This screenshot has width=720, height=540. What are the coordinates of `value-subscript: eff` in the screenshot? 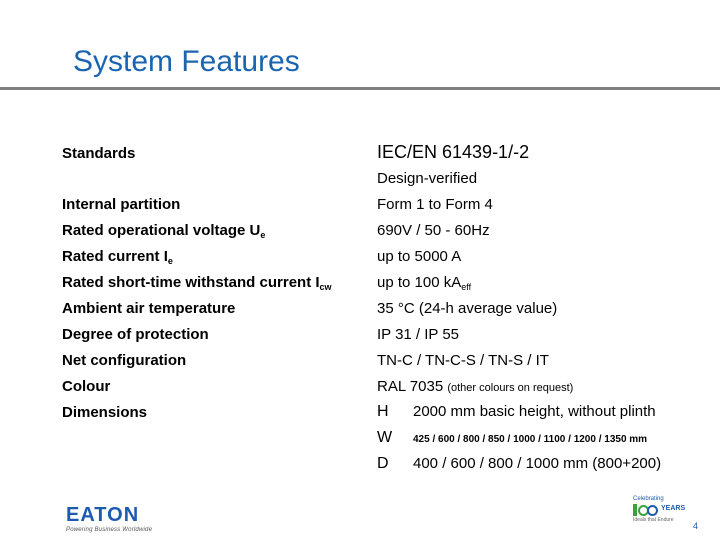 It's located at (466, 287).